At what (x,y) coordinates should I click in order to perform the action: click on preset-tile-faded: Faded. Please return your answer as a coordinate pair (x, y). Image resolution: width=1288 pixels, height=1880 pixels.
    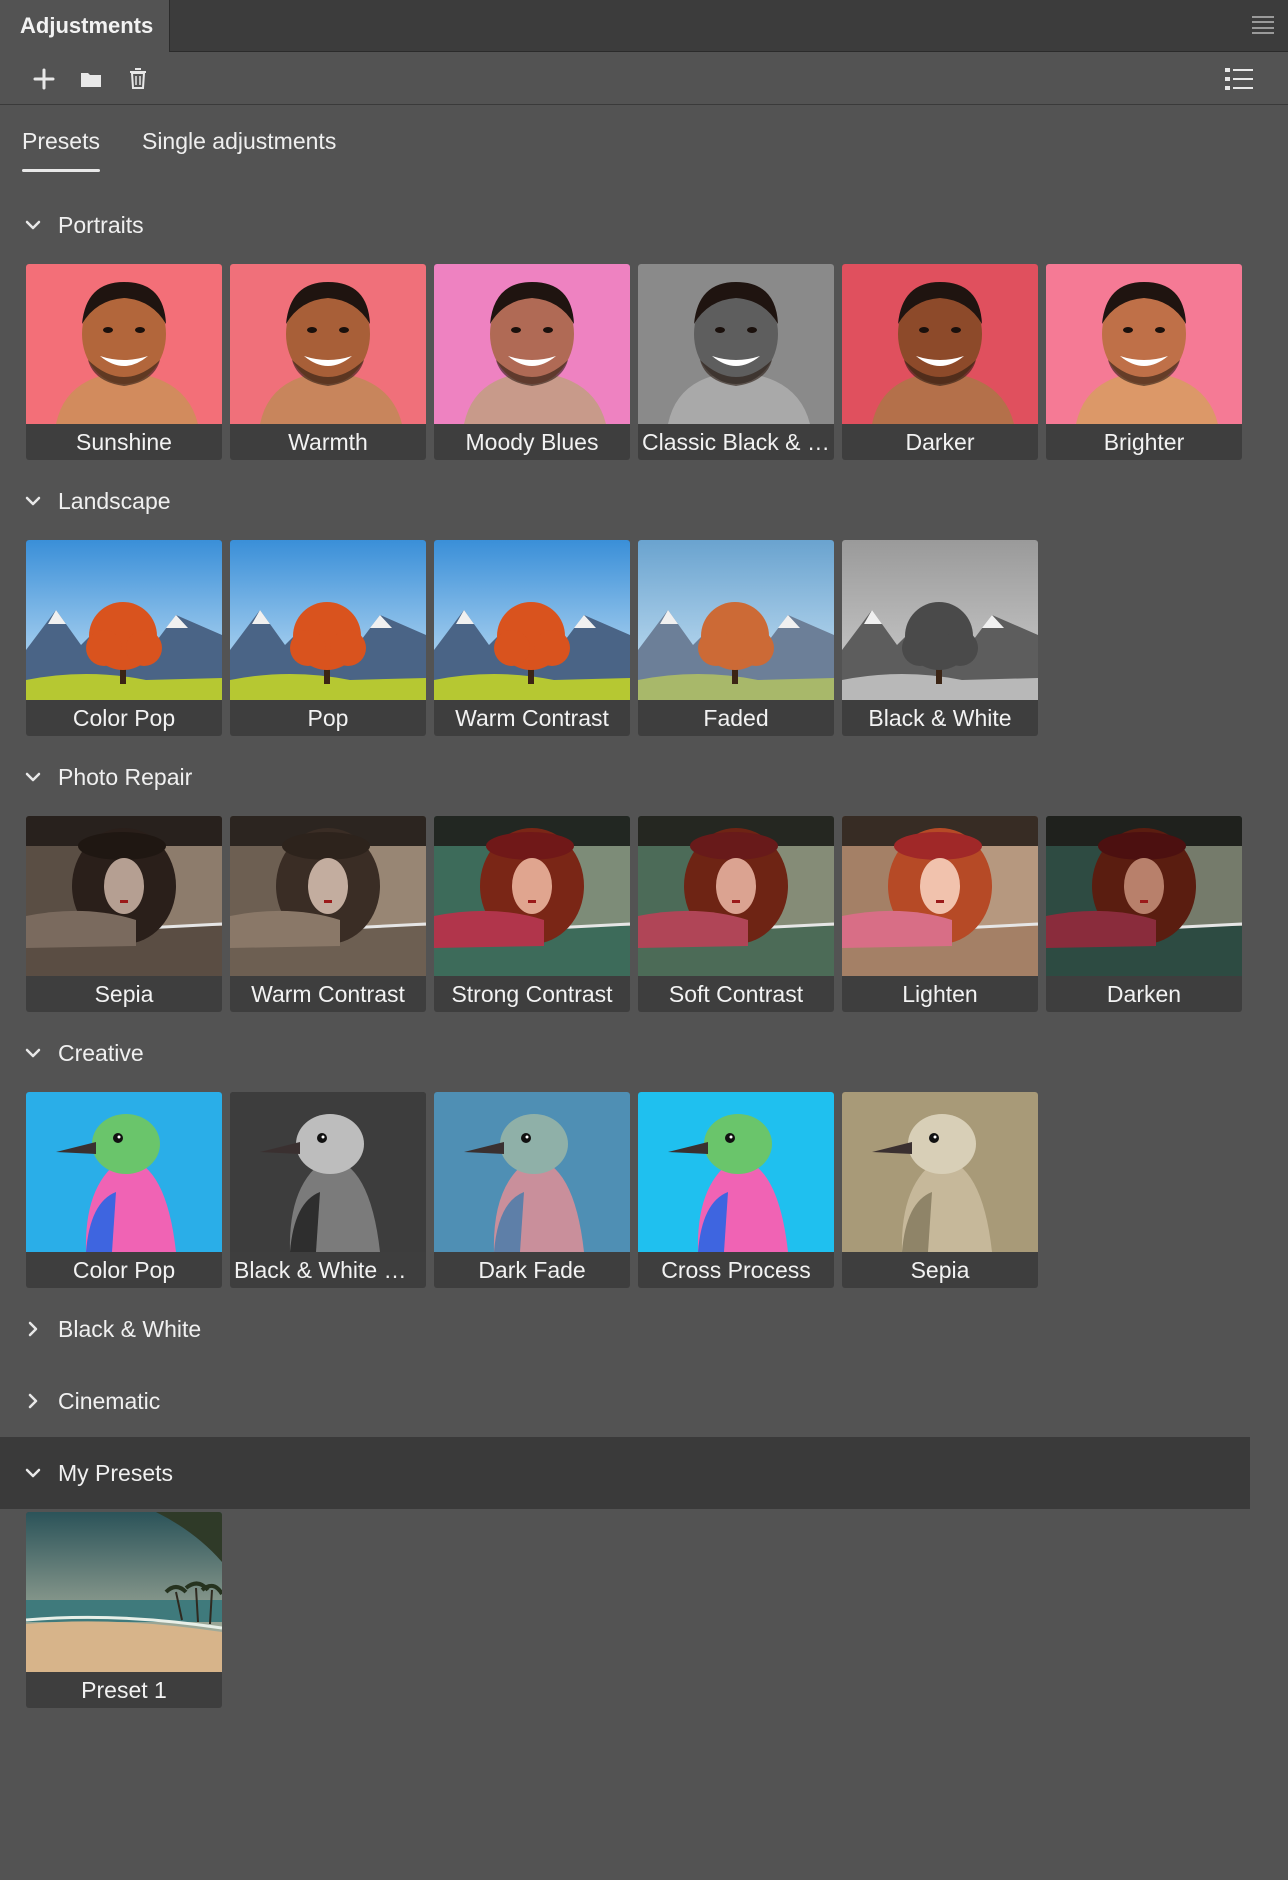
    Looking at the image, I should click on (736, 638).